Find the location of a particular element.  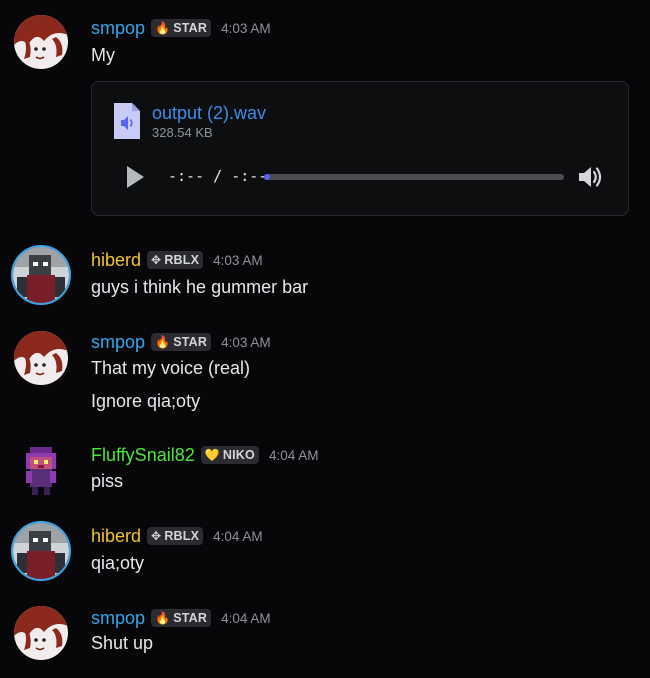

progress-handle is located at coordinates (267, 177).